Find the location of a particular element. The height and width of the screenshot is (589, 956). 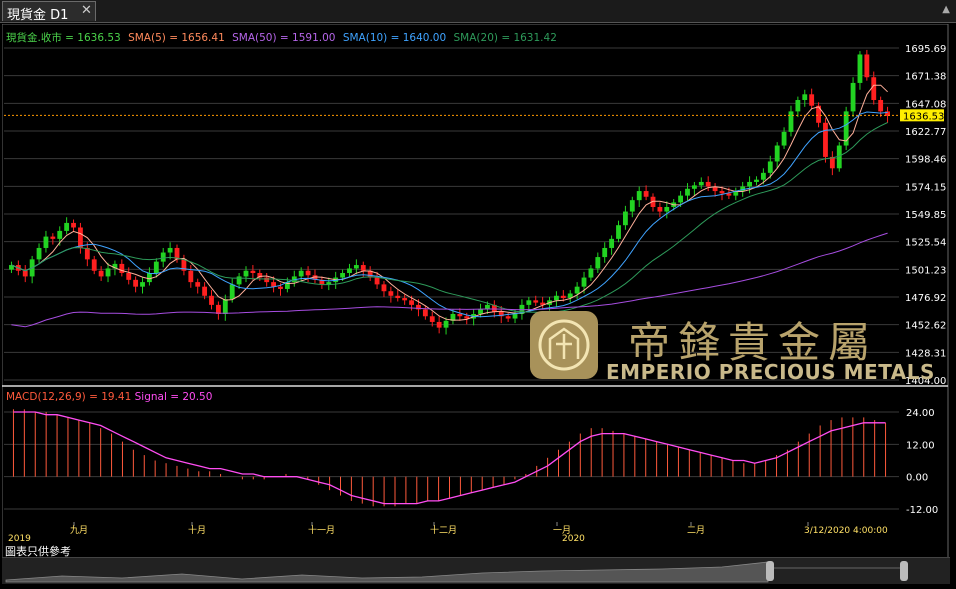

legend-sma10: SMA(10) = 1640.00 is located at coordinates (394, 38).